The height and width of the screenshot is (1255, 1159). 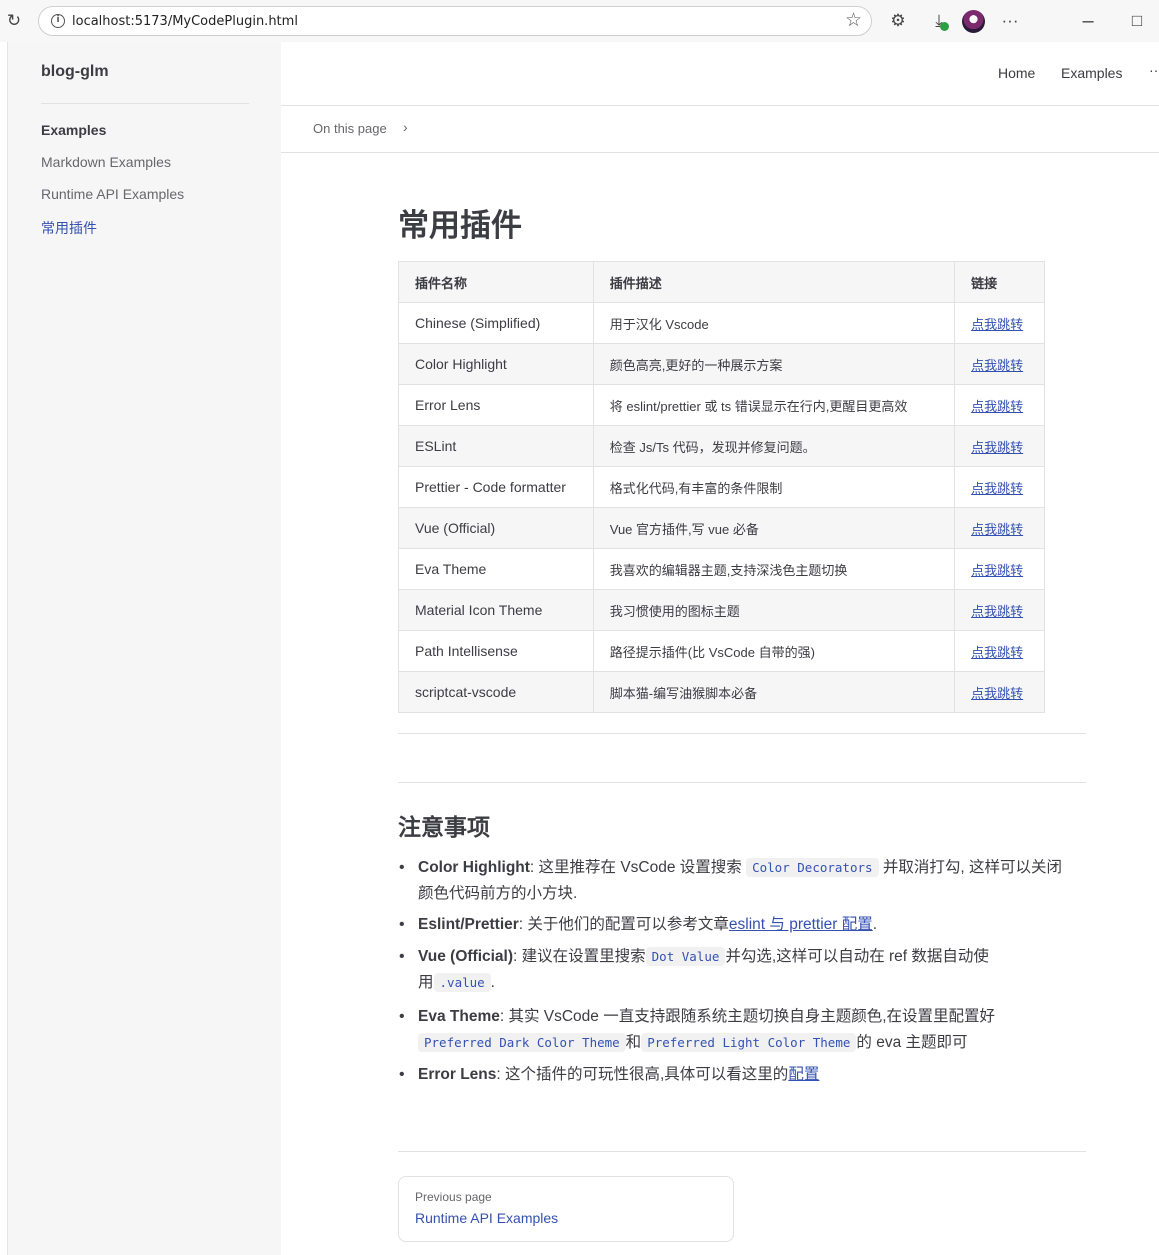 What do you see at coordinates (466, 956) in the screenshot?
I see `note-term: Vue (Official)` at bounding box center [466, 956].